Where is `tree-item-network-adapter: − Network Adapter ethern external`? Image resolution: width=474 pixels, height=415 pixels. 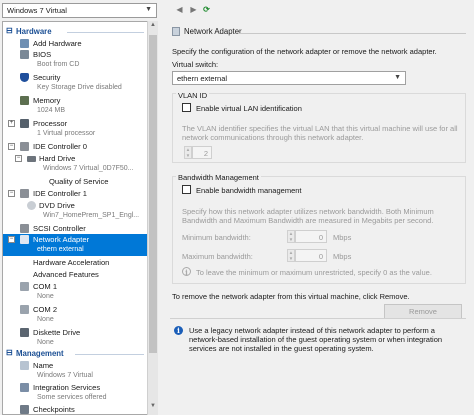 tree-item-network-adapter: − Network Adapter ethern external is located at coordinates (75, 245).